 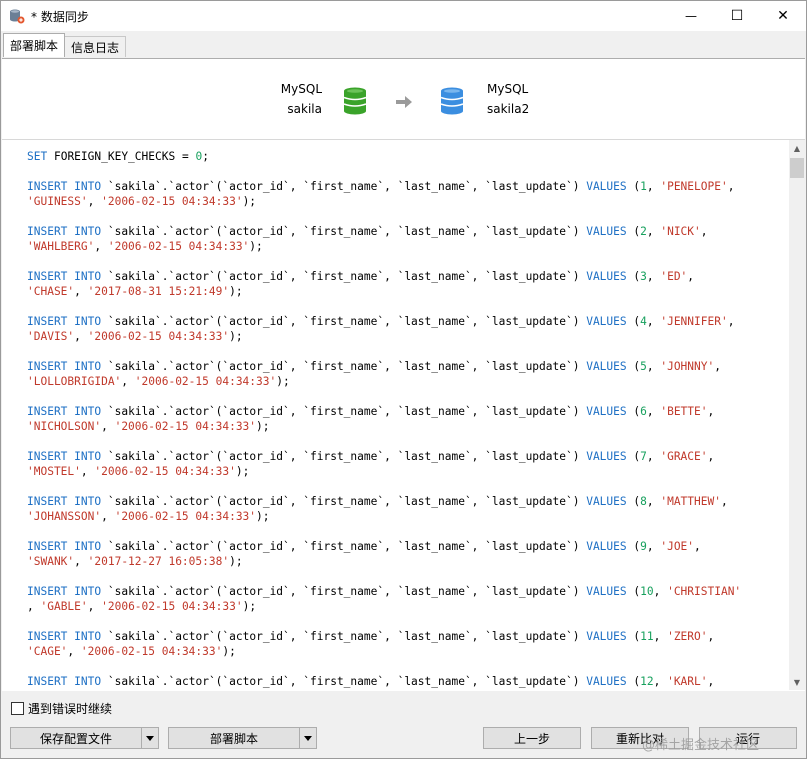 I want to click on script-line: 'MOSTEL', '2006-02-15 04:34:33');, so click(x=138, y=471).